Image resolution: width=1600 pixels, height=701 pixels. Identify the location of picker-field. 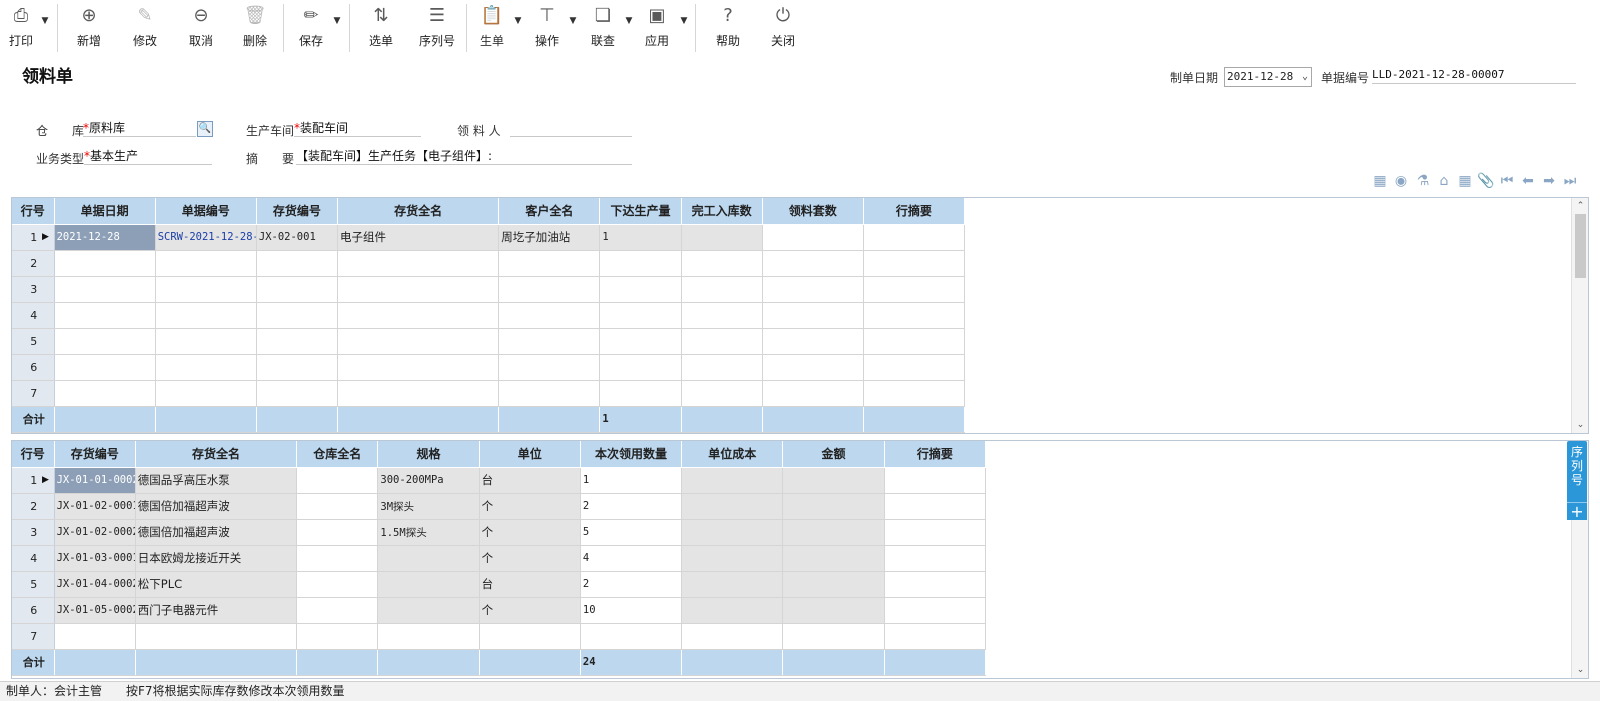
(571, 128).